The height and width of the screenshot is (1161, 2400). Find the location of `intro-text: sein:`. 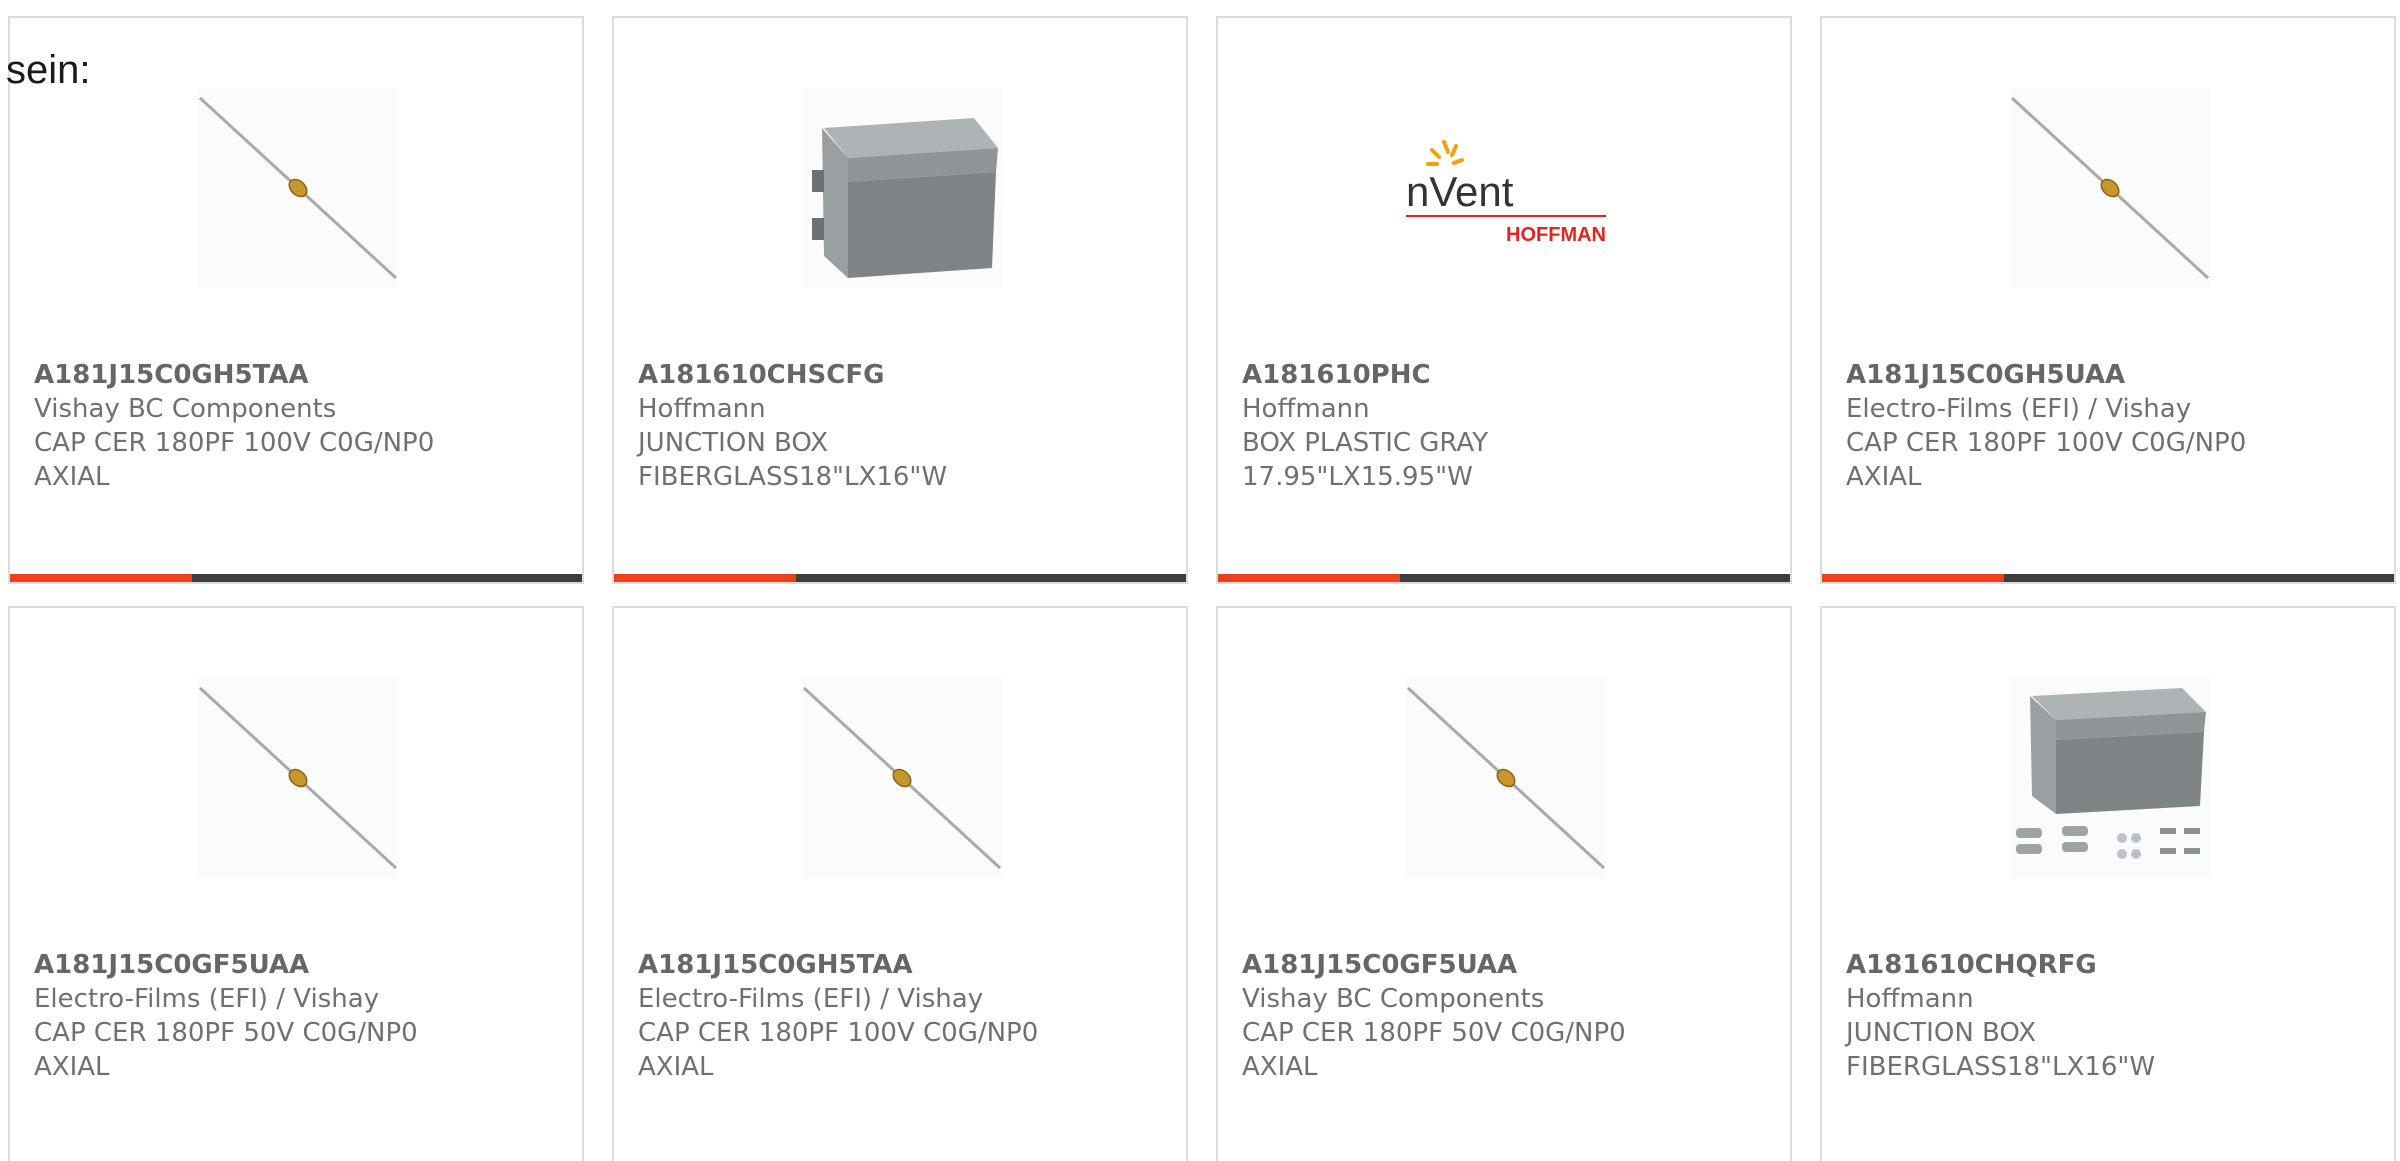

intro-text: sein: is located at coordinates (48, 70).